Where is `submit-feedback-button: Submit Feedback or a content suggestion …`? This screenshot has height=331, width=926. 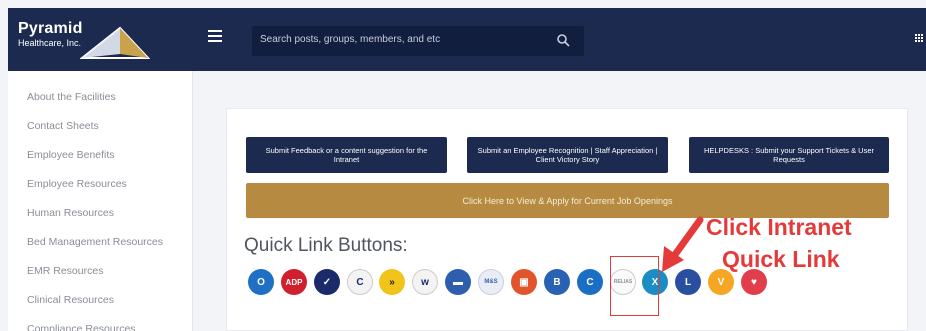
submit-feedback-button: Submit Feedback or a content suggestion … is located at coordinates (346, 155).